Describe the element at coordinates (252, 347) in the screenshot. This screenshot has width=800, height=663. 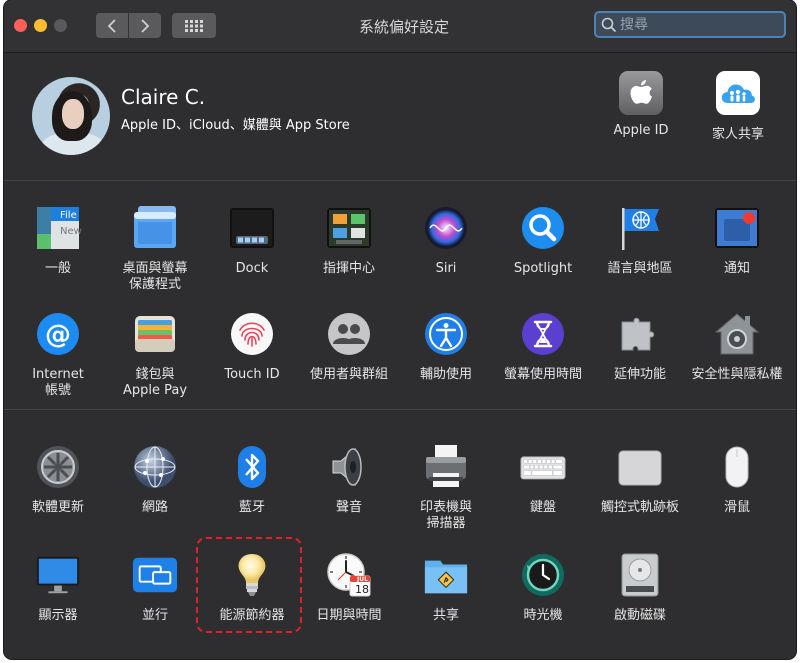
I see `pref-touch-id: Touch ID` at that location.